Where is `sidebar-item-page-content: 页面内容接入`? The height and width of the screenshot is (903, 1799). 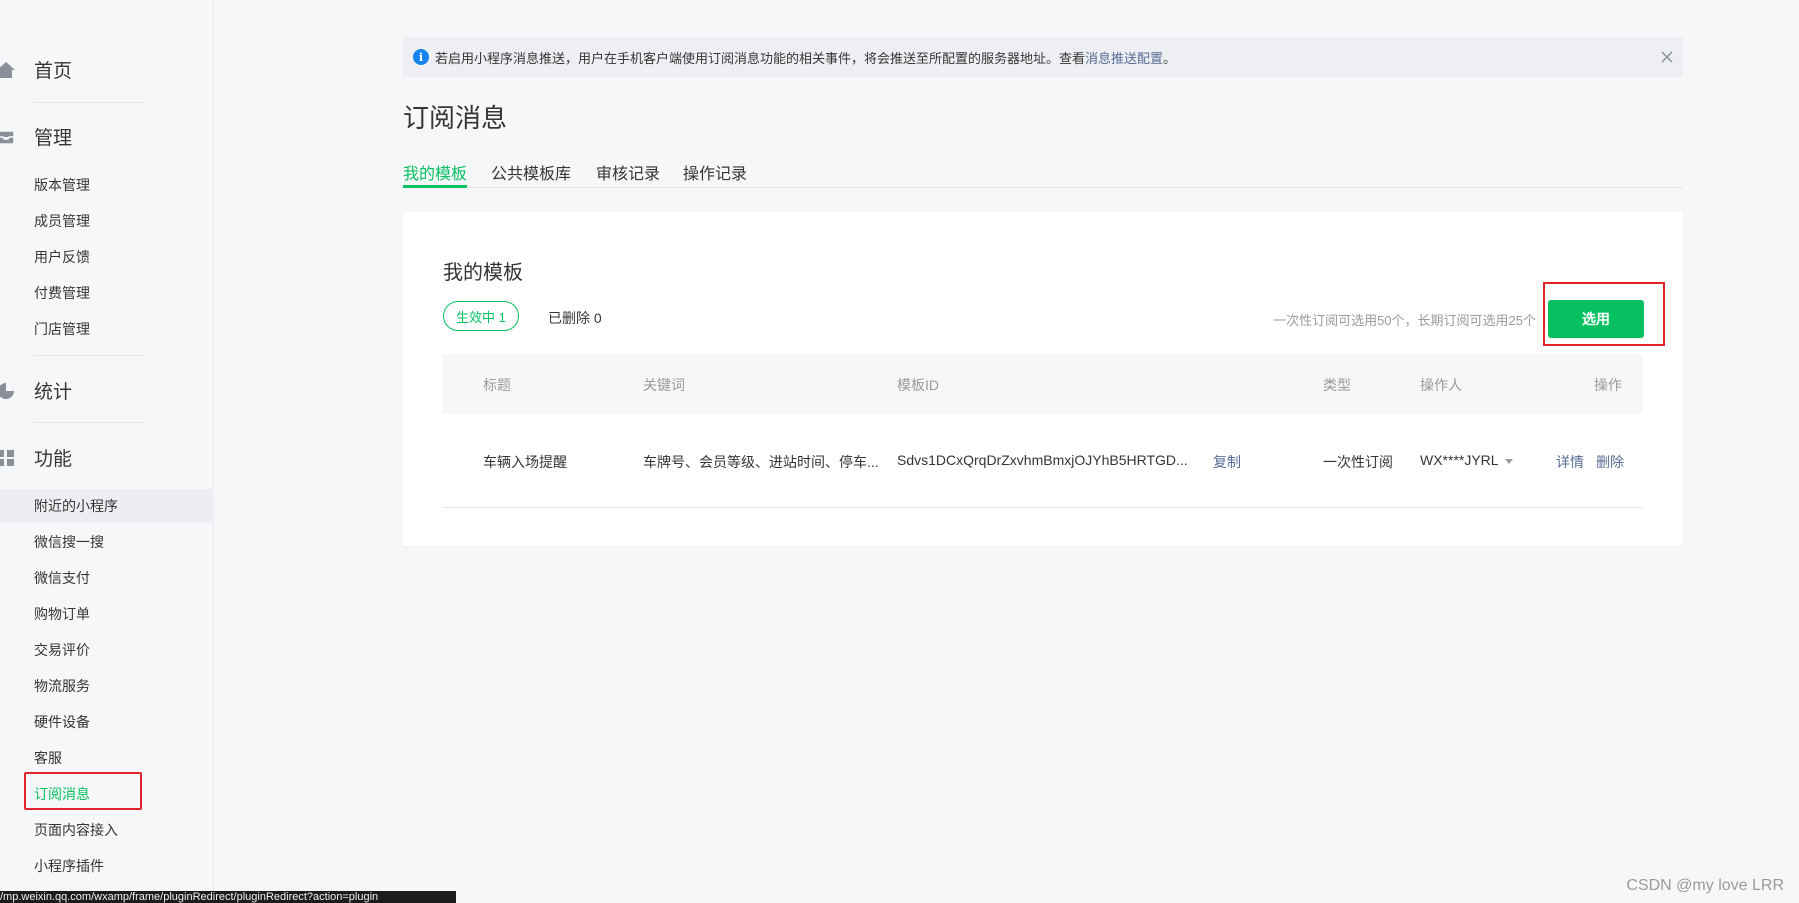 sidebar-item-page-content: 页面内容接入 is located at coordinates (107, 830).